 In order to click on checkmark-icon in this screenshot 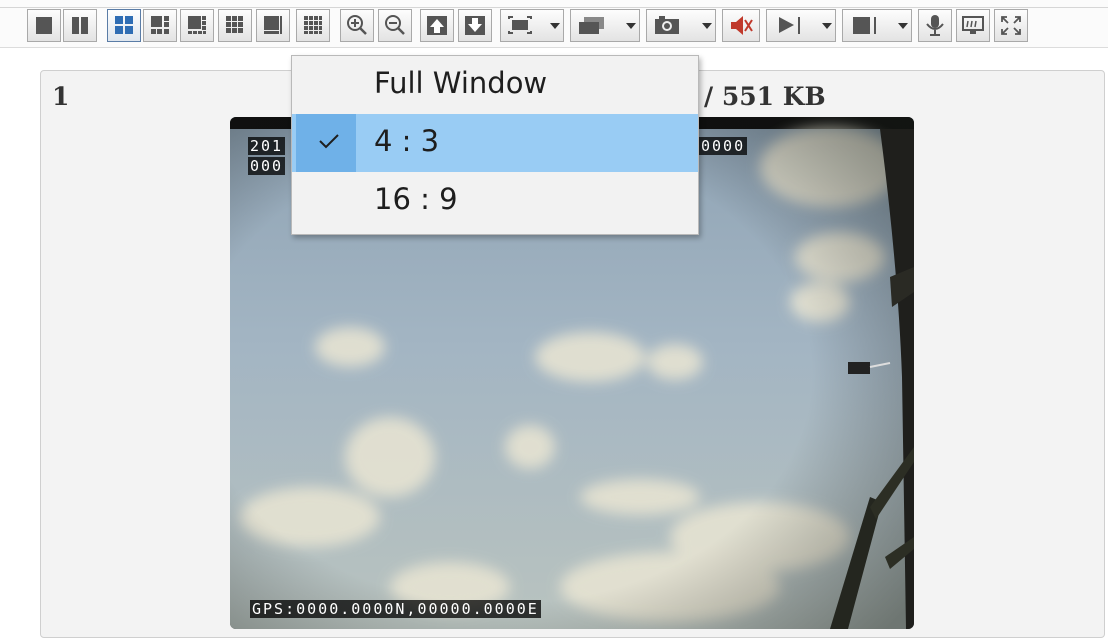, I will do `click(329, 141)`.